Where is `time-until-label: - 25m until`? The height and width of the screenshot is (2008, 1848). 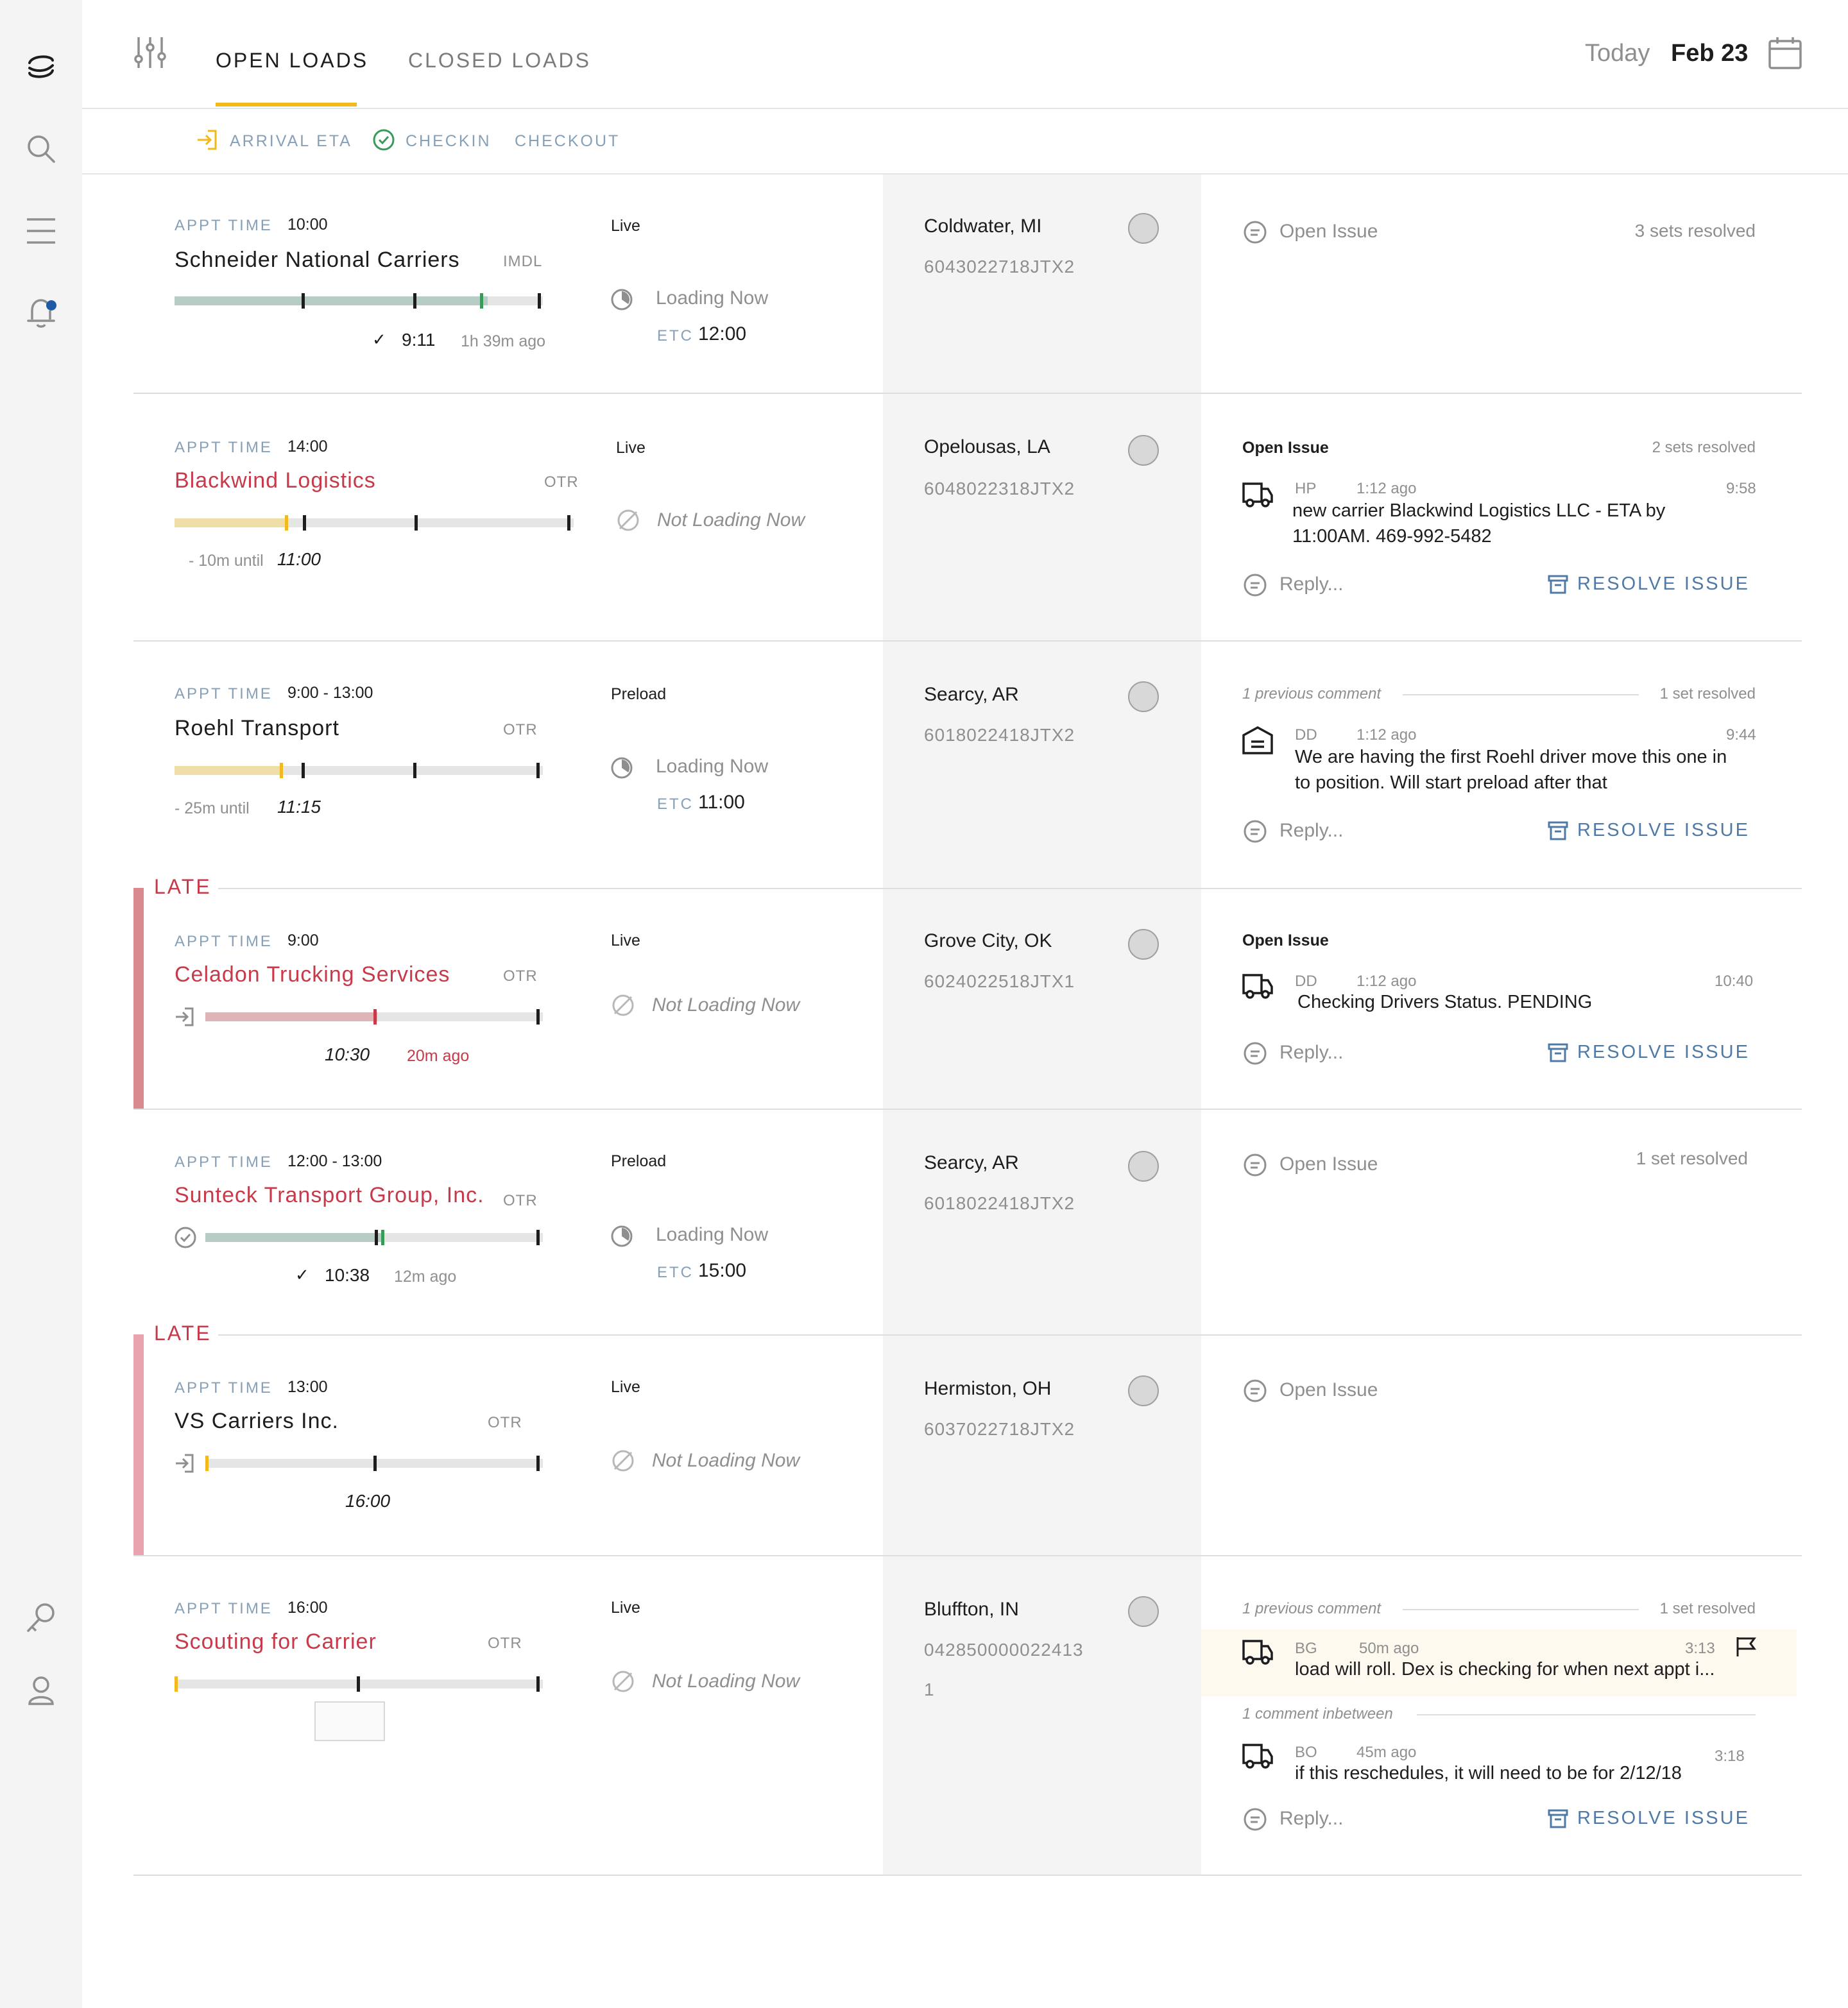
time-until-label: - 25m until is located at coordinates (212, 808).